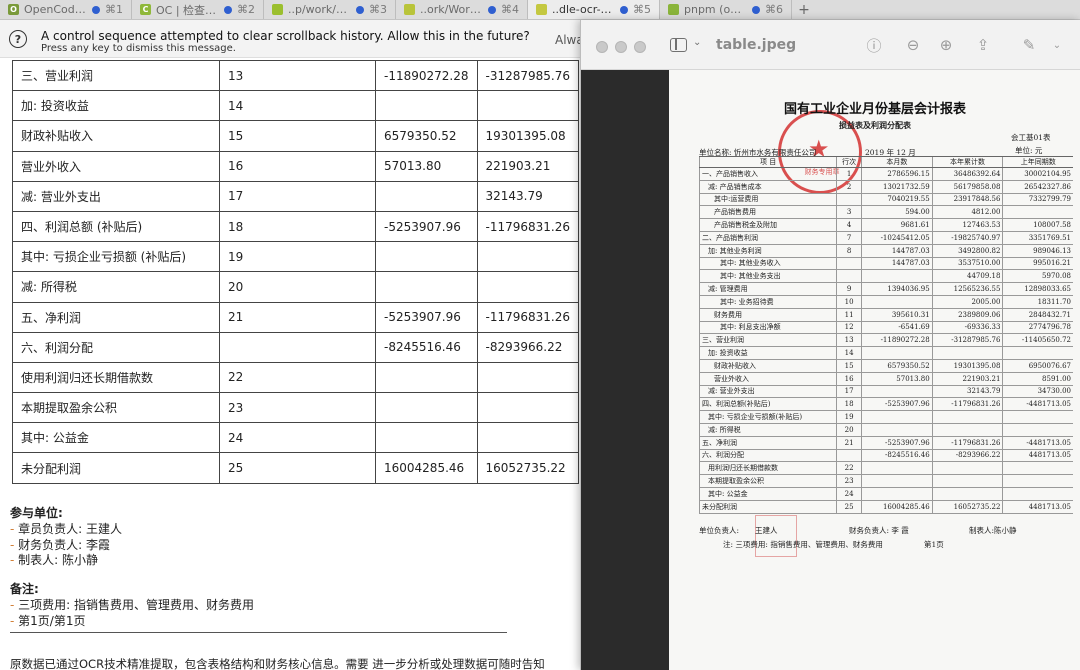  I want to click on document-ytd-value: 36486392.64, so click(967, 174).